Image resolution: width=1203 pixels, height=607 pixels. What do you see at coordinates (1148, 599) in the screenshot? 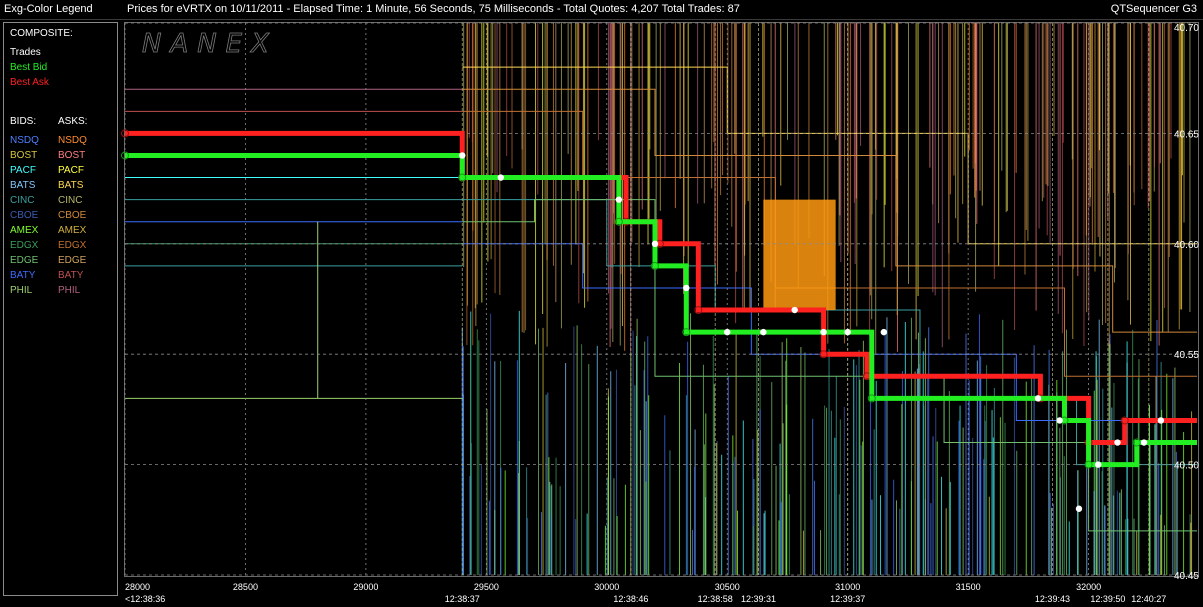
I see `time-label: 12:40:27` at bounding box center [1148, 599].